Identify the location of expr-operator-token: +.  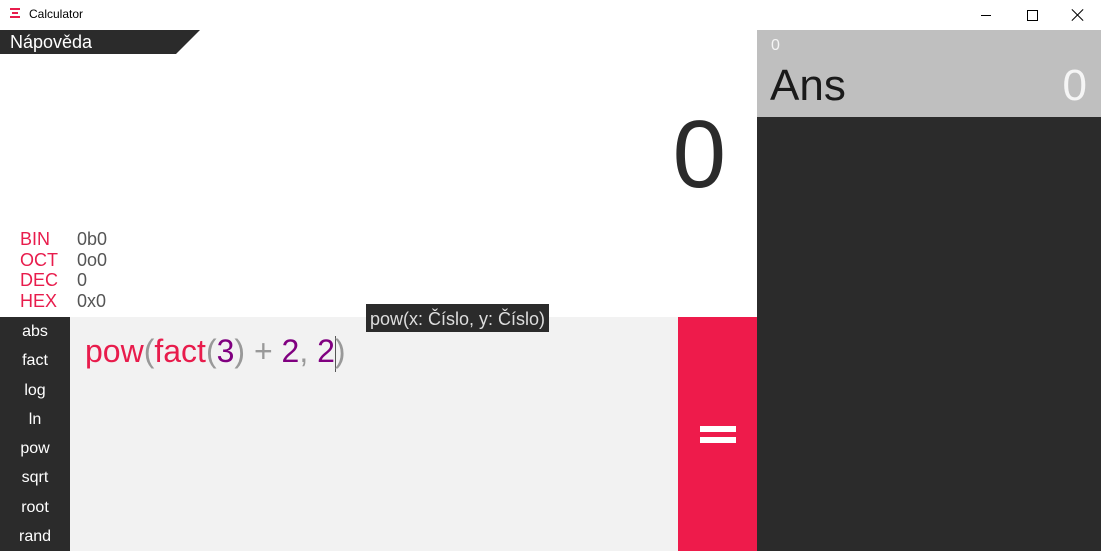
(263, 351).